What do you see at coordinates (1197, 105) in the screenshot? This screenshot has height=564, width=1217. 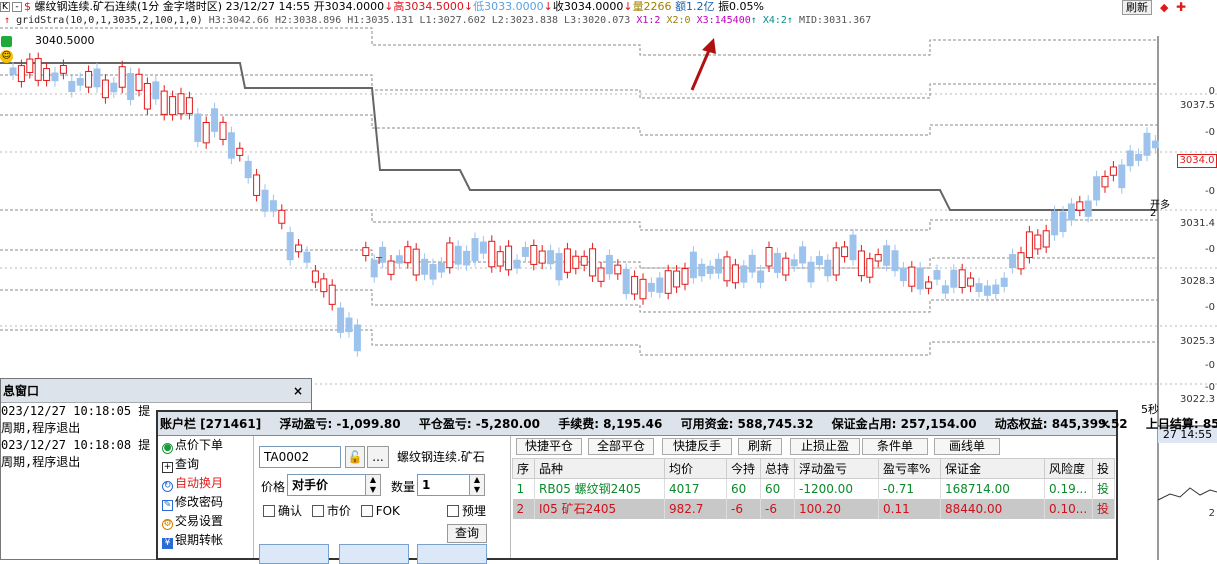 I see `price-tick-label: 3037.5` at bounding box center [1197, 105].